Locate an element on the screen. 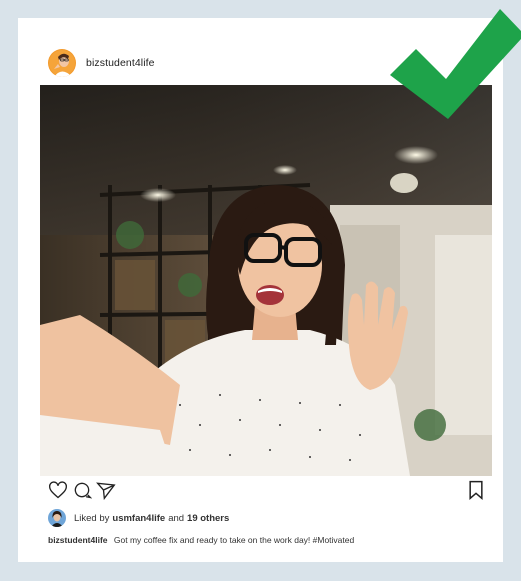 Image resolution: width=521 pixels, height=581 pixels. bookmark-icon is located at coordinates (476, 490).